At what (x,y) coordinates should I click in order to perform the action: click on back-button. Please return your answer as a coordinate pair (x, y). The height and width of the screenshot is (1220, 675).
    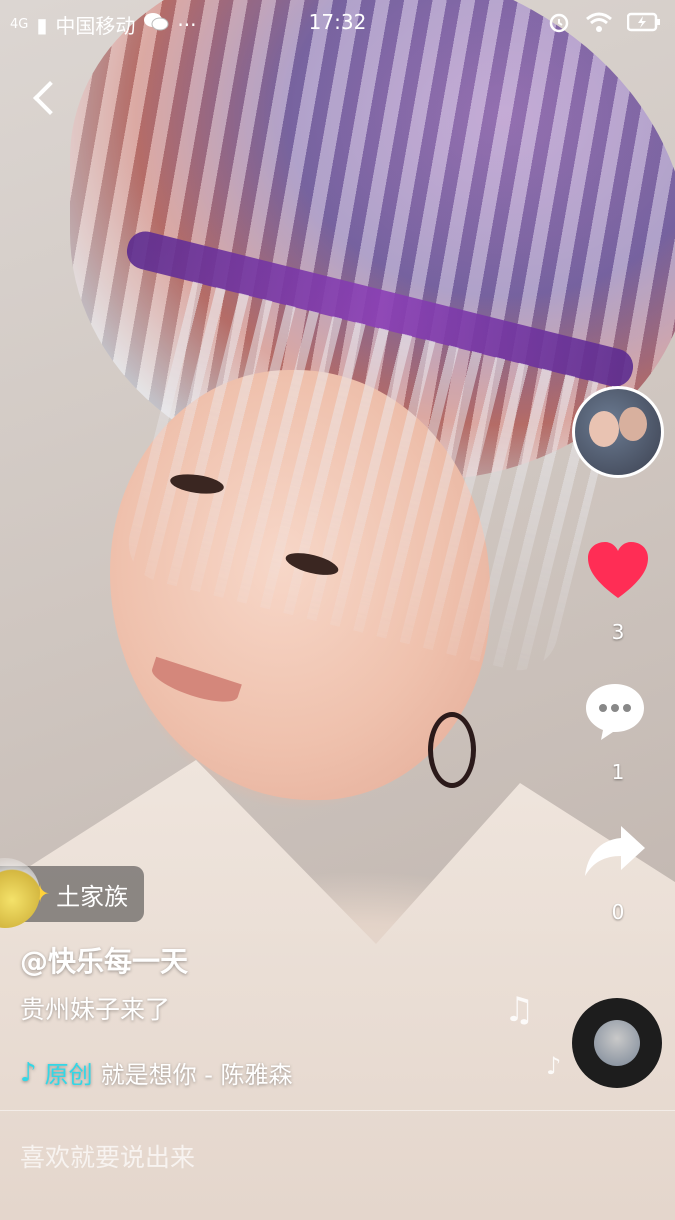
    Looking at the image, I should click on (45, 97).